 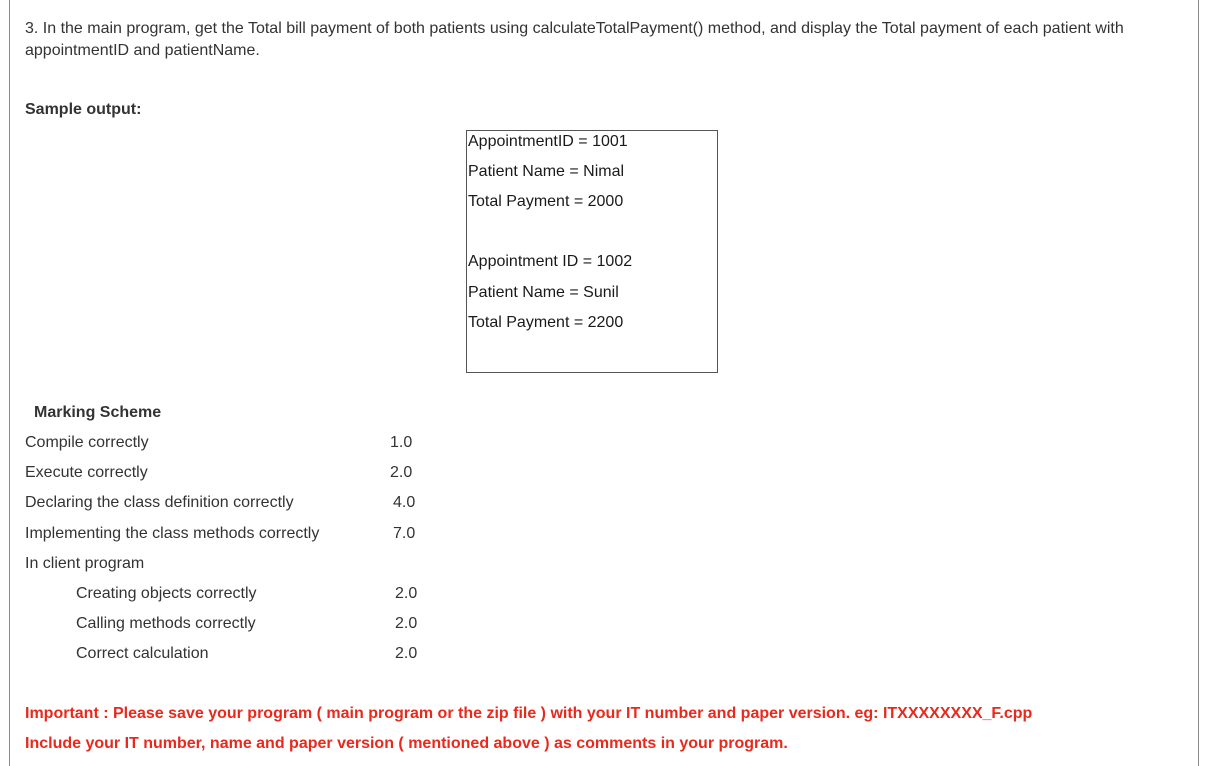 I want to click on marking-mark-class-methods: 7.0, so click(x=404, y=533).